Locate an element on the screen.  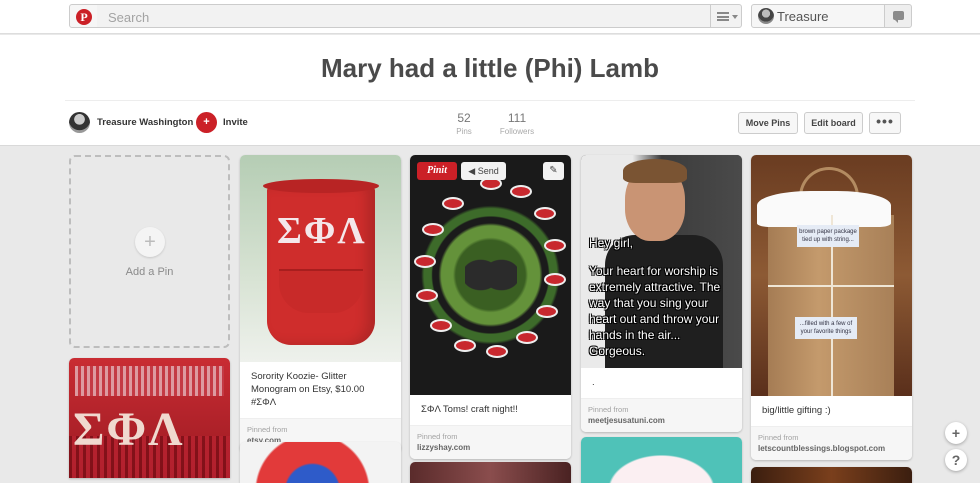
search-placeholder: Search is located at coordinates (129, 17).